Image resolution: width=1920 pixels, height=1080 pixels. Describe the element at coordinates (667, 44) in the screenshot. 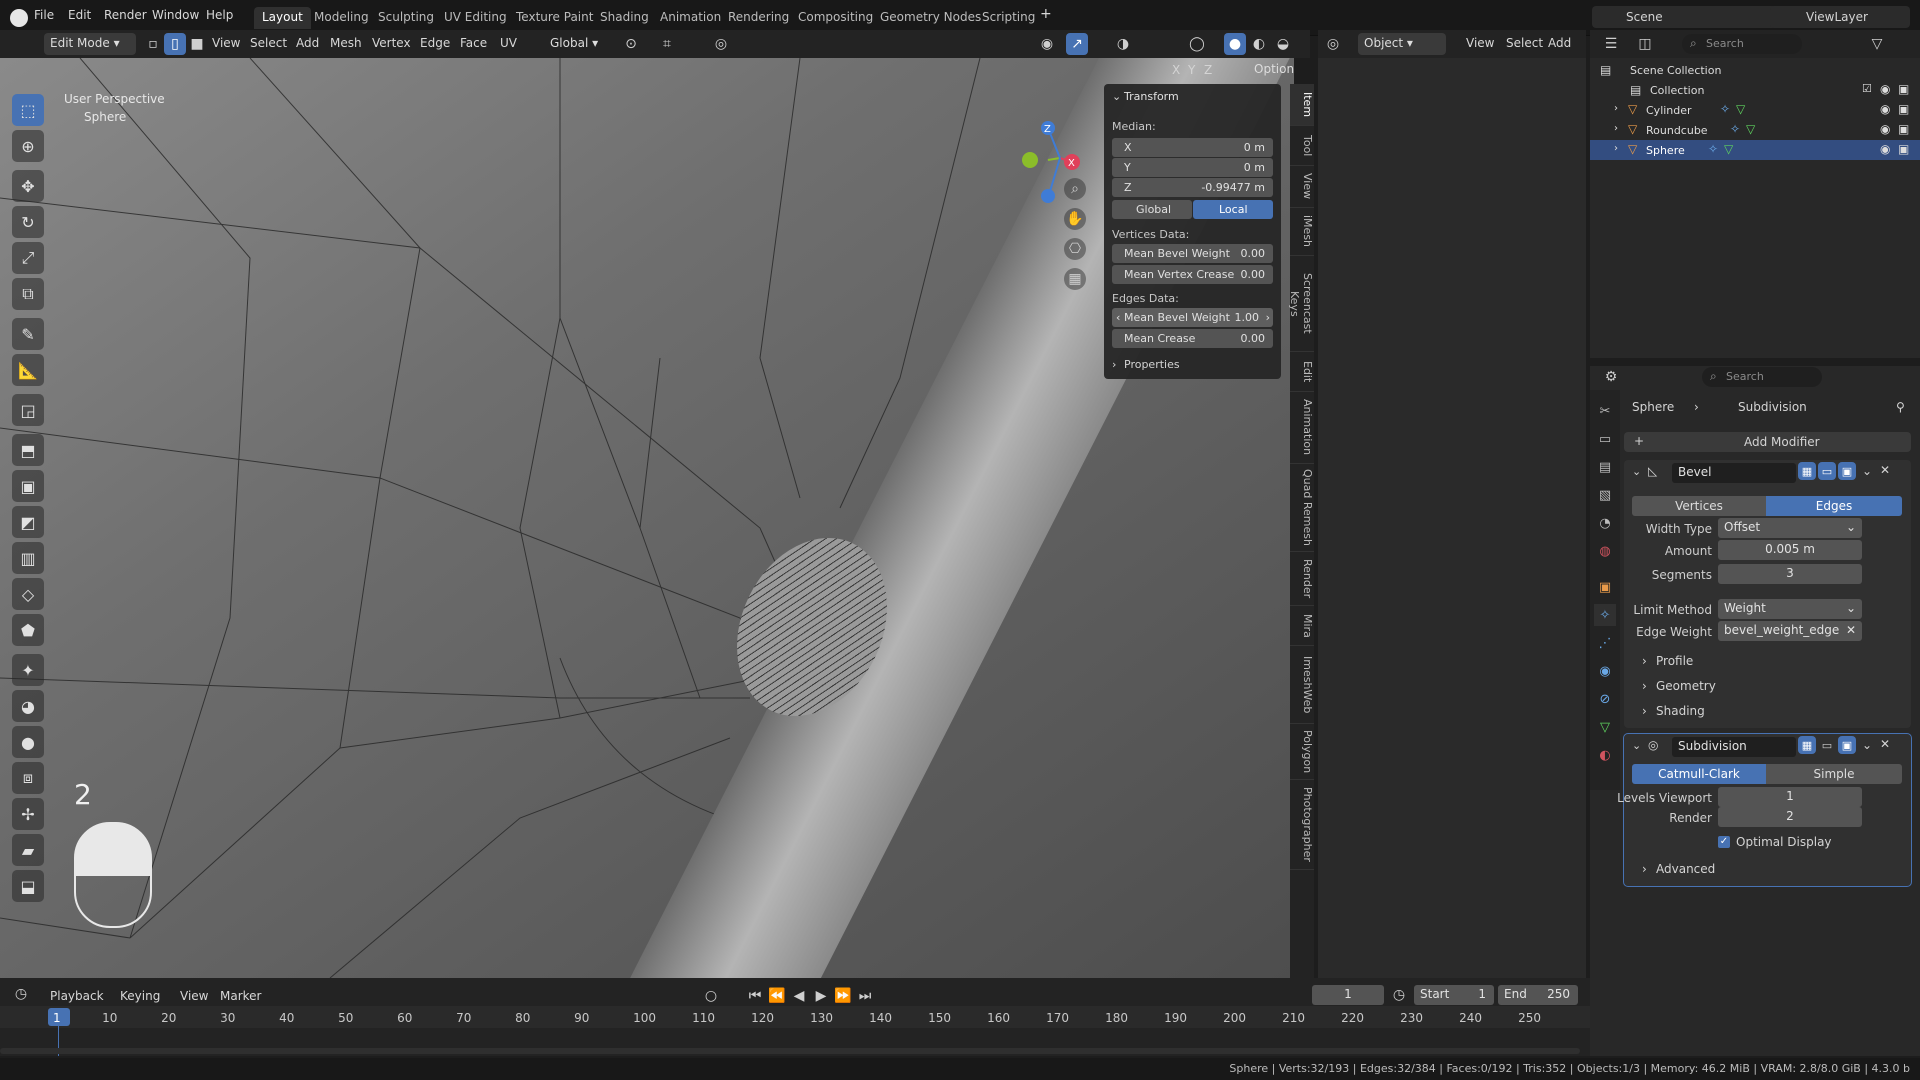

I see `snap-icon: ⌗` at that location.